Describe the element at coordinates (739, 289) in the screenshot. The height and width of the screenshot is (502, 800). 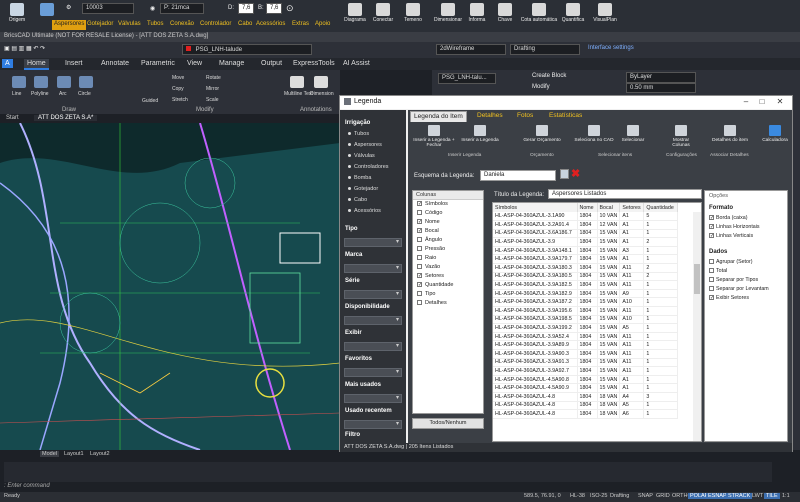
I see `option-checkbox: Separar por Levantam` at that location.